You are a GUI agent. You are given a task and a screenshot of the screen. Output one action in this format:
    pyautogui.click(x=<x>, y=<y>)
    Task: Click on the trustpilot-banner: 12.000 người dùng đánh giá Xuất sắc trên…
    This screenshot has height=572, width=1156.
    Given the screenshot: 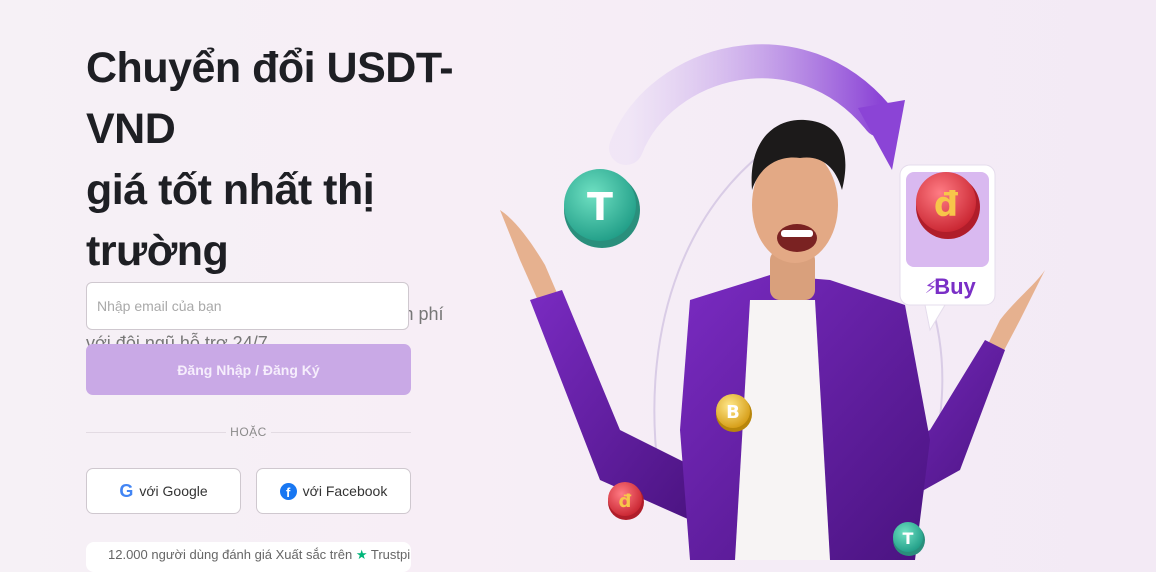 What is the action you would take?
    pyautogui.click(x=248, y=557)
    